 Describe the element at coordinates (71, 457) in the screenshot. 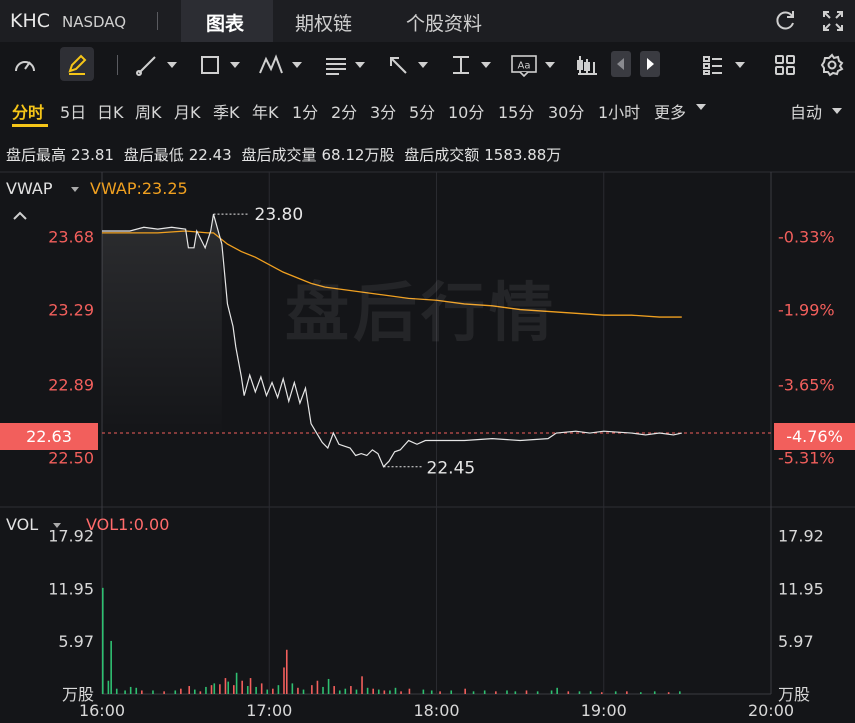

I see `price-tick-label: 22.50` at that location.